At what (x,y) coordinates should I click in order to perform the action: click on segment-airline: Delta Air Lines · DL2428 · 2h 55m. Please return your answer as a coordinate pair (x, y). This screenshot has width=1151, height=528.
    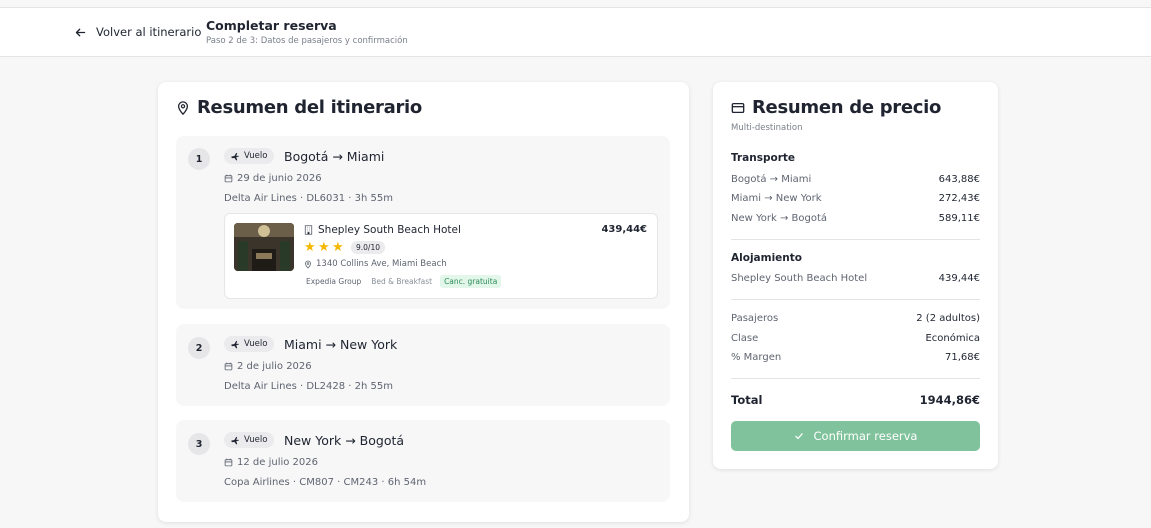
    Looking at the image, I should click on (308, 386).